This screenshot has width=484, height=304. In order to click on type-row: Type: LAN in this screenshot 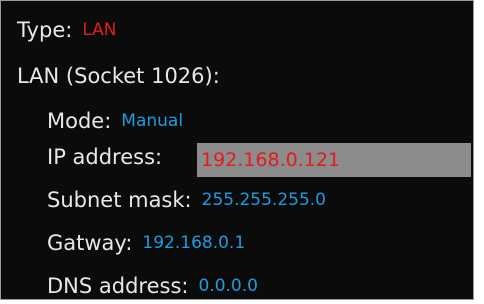, I will do `click(67, 30)`.